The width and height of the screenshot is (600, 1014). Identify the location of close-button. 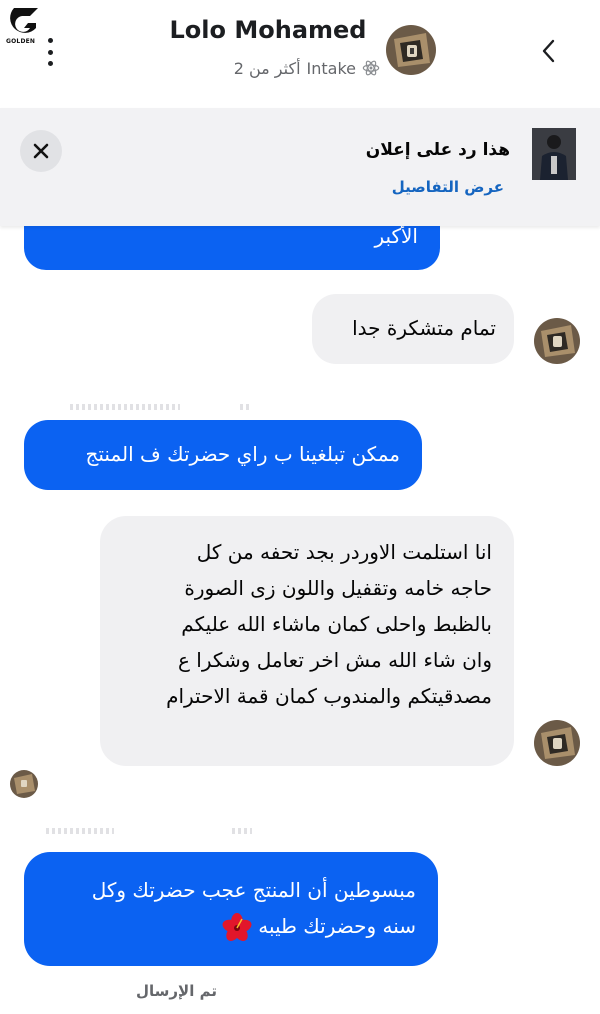
(41, 151).